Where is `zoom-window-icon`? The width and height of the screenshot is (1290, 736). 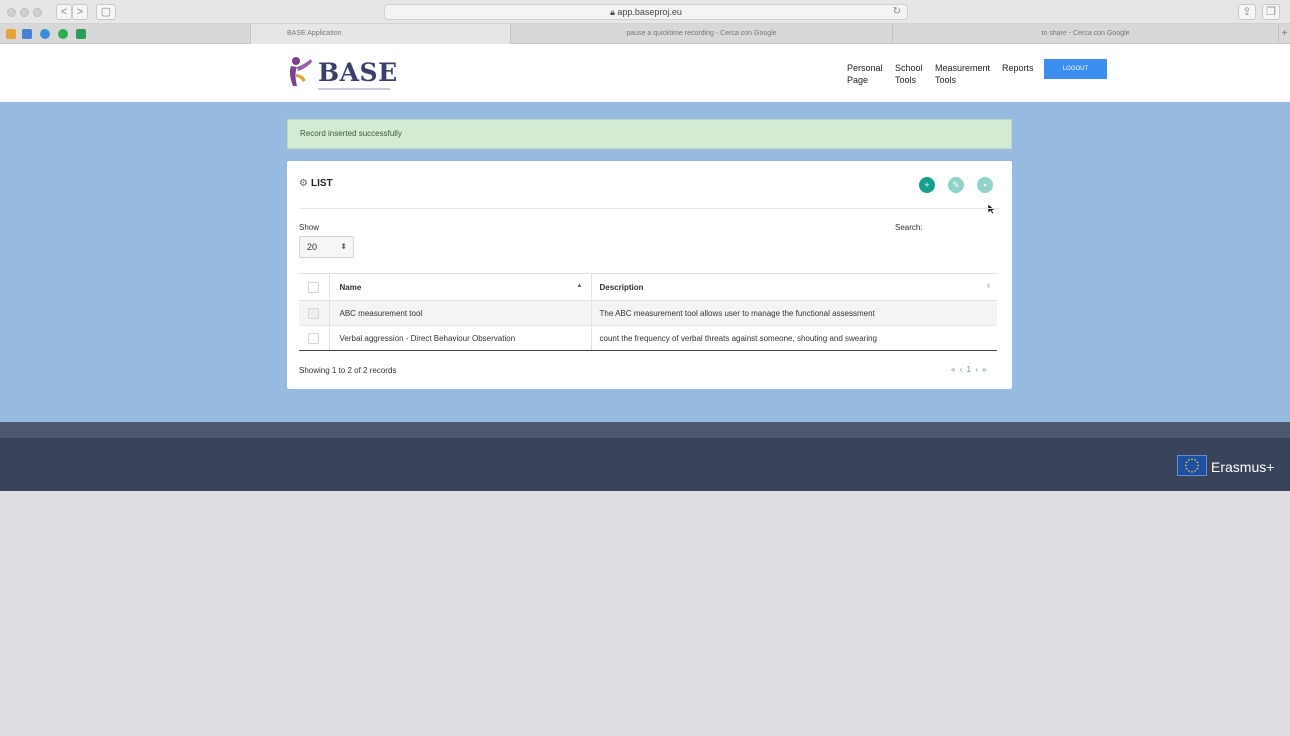 zoom-window-icon is located at coordinates (37, 12).